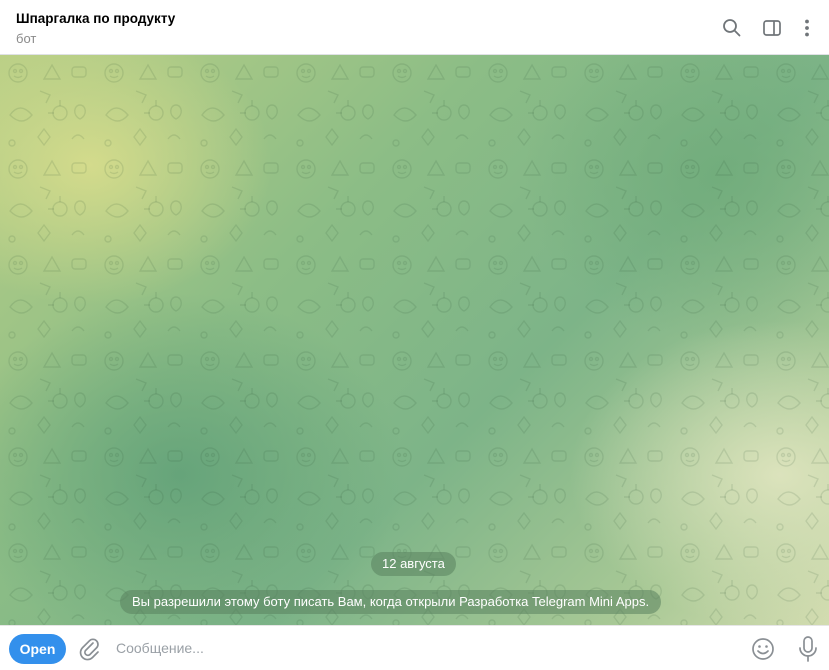  I want to click on sidebar-toggle-button, so click(772, 28).